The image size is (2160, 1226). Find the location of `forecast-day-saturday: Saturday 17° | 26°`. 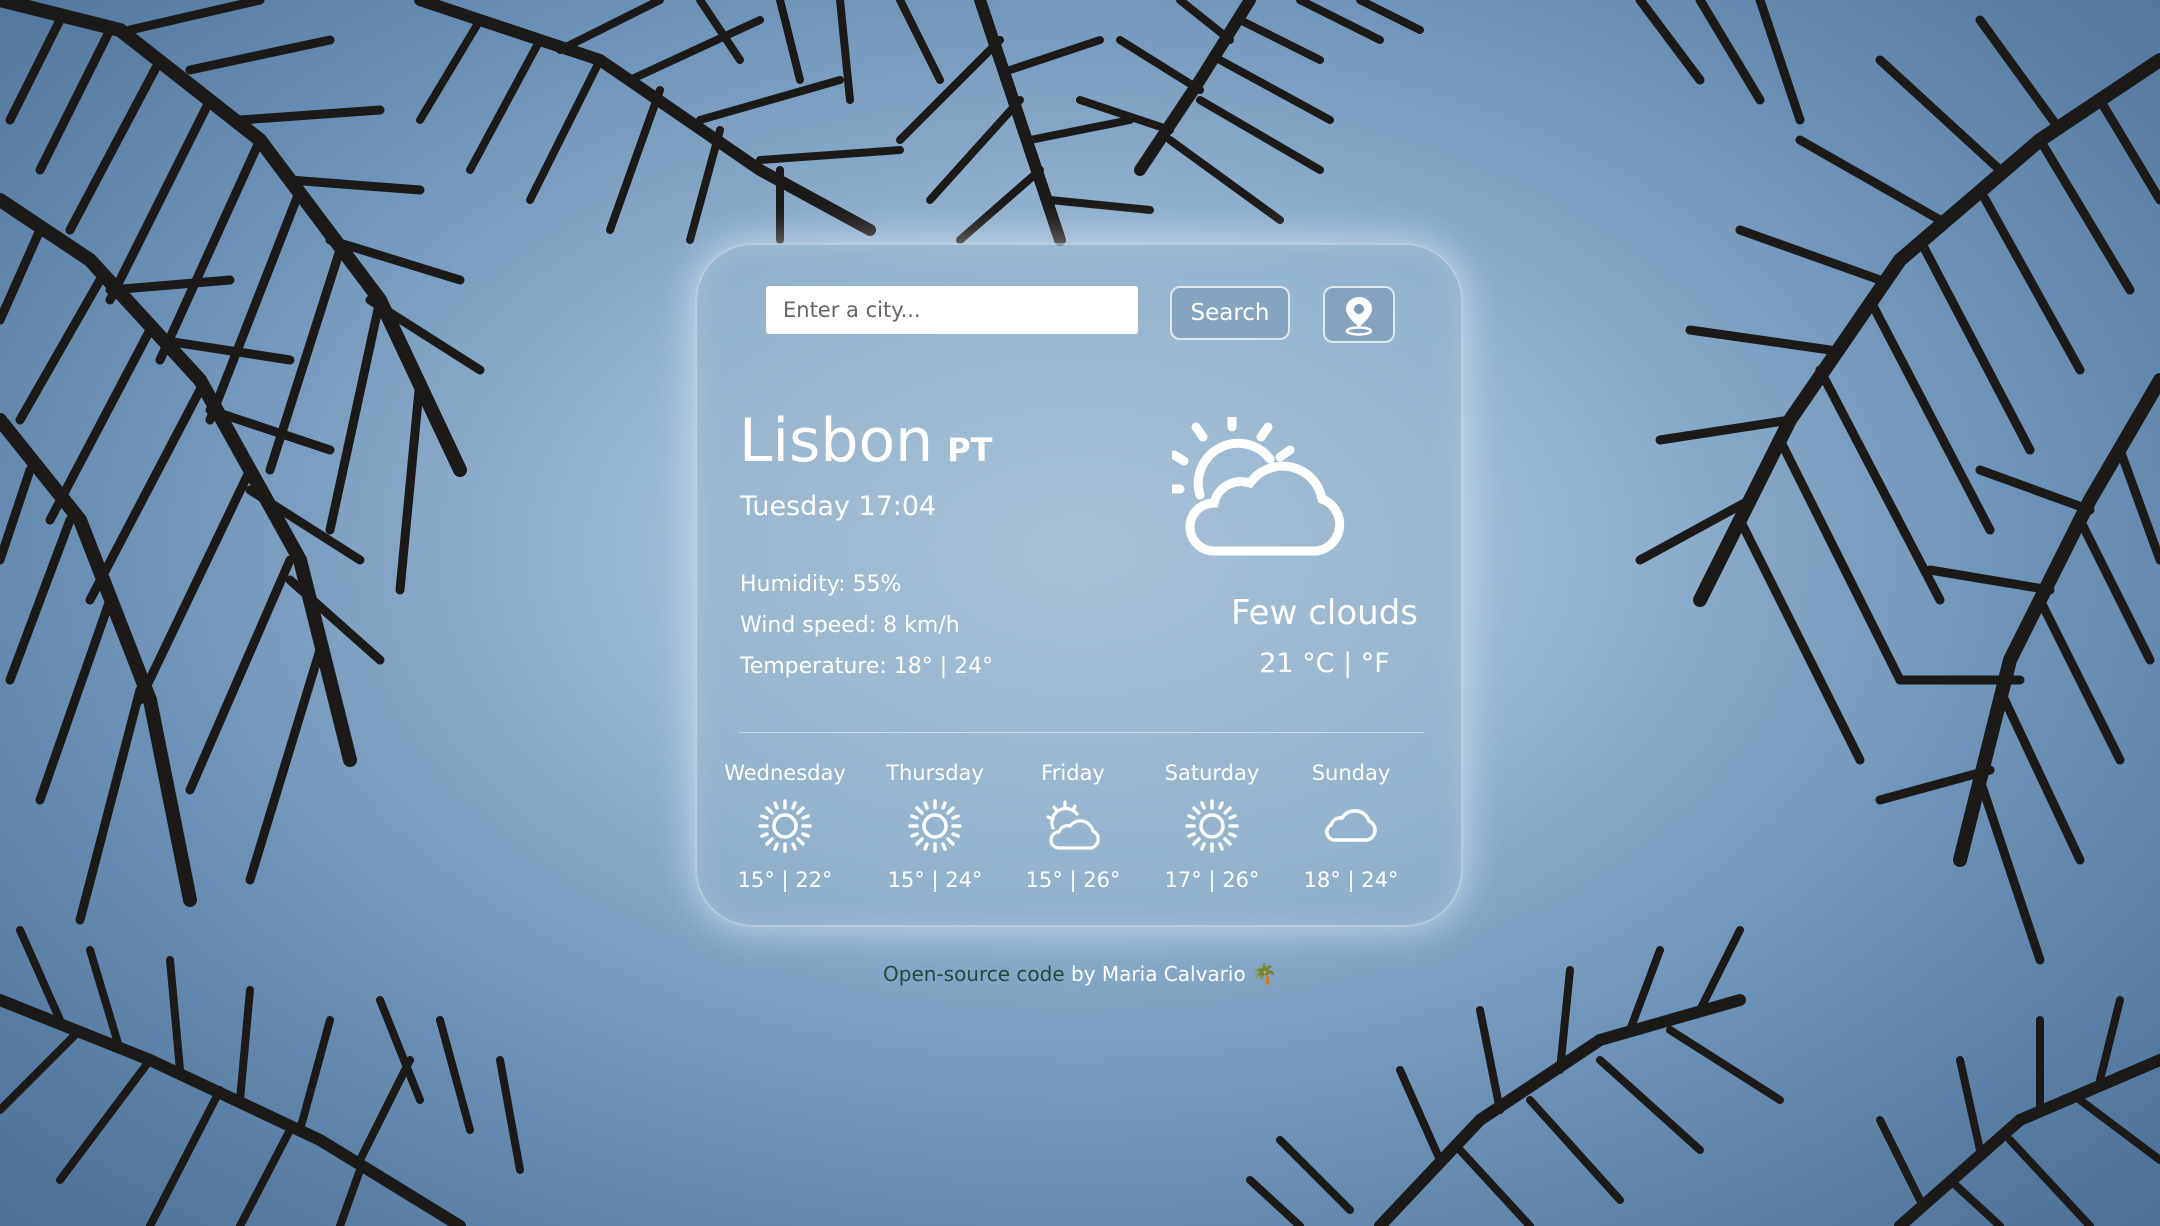

forecast-day-saturday: Saturday 17° | 26° is located at coordinates (1212, 825).